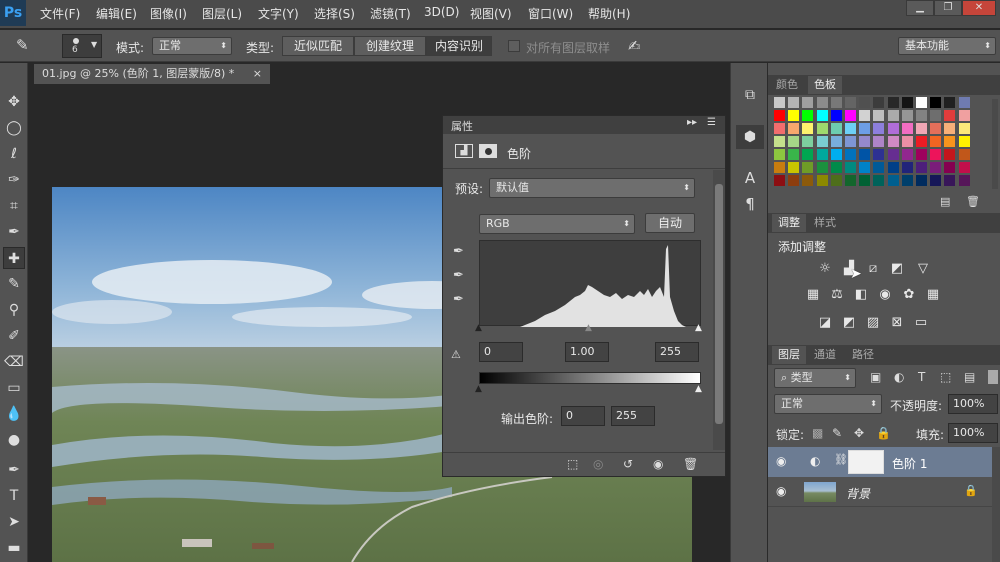  Describe the element at coordinates (557, 224) in the screenshot. I see `channel-select: RGB ⬍` at that location.